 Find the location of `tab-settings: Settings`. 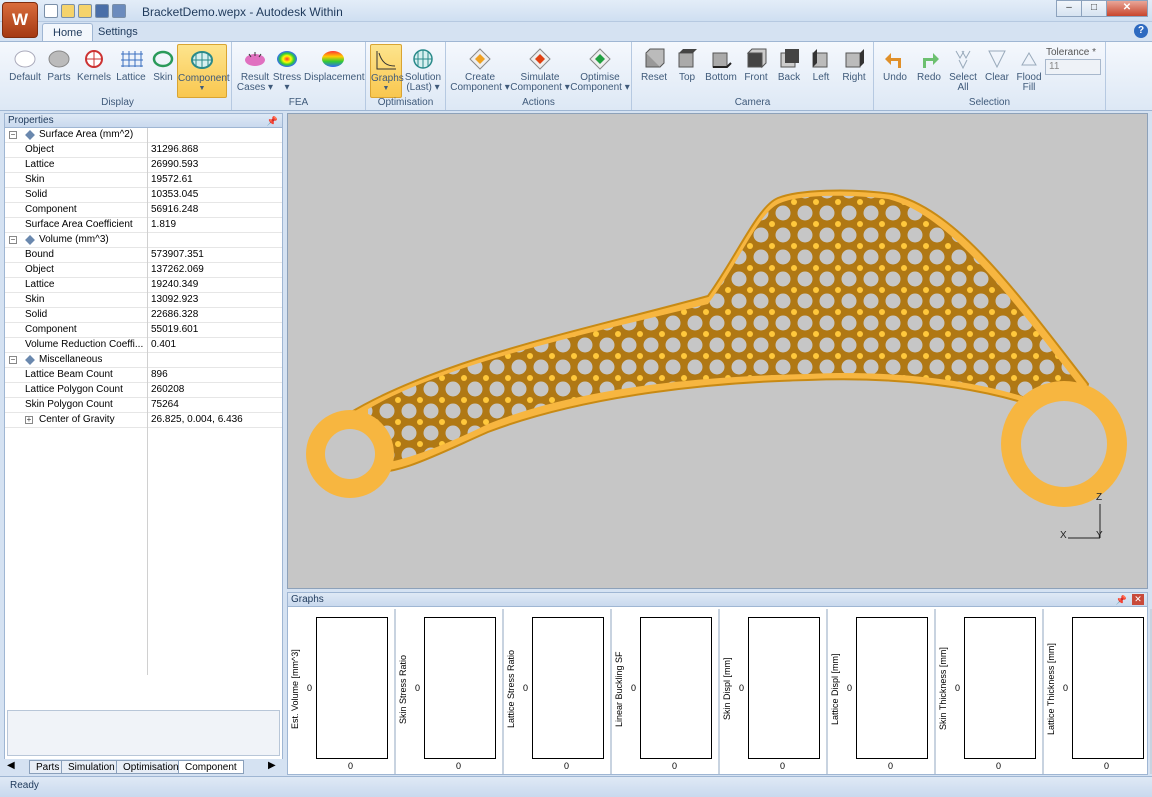

tab-settings: Settings is located at coordinates (118, 32).